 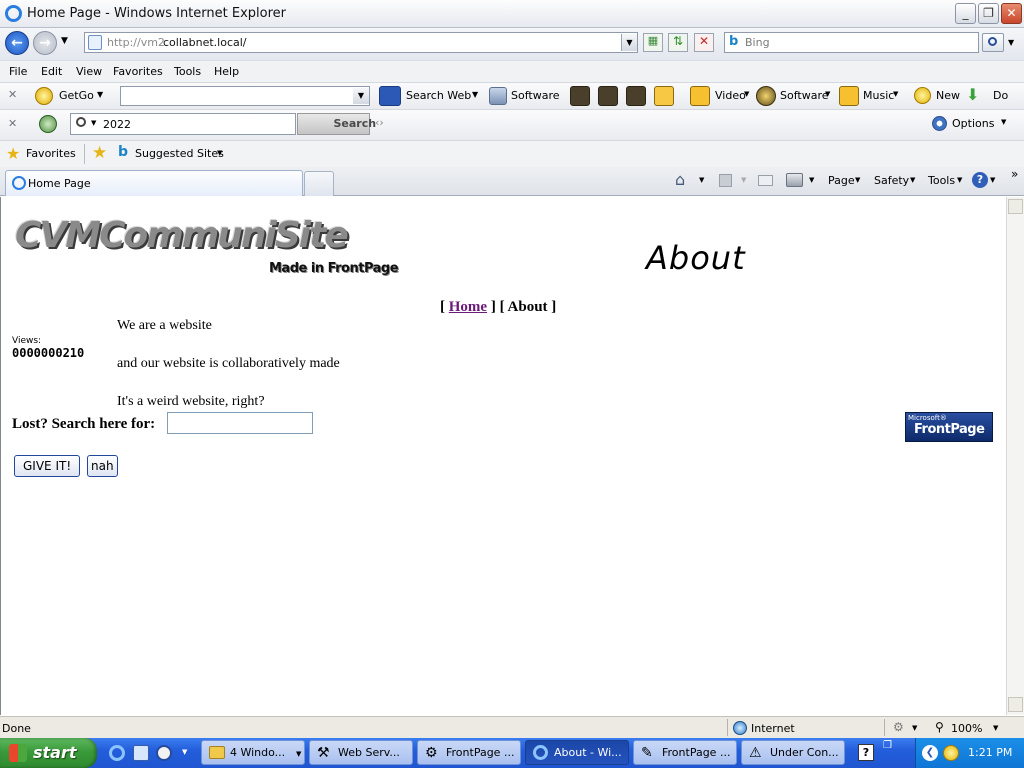 I want to click on stop-icon: ✕, so click(x=704, y=42).